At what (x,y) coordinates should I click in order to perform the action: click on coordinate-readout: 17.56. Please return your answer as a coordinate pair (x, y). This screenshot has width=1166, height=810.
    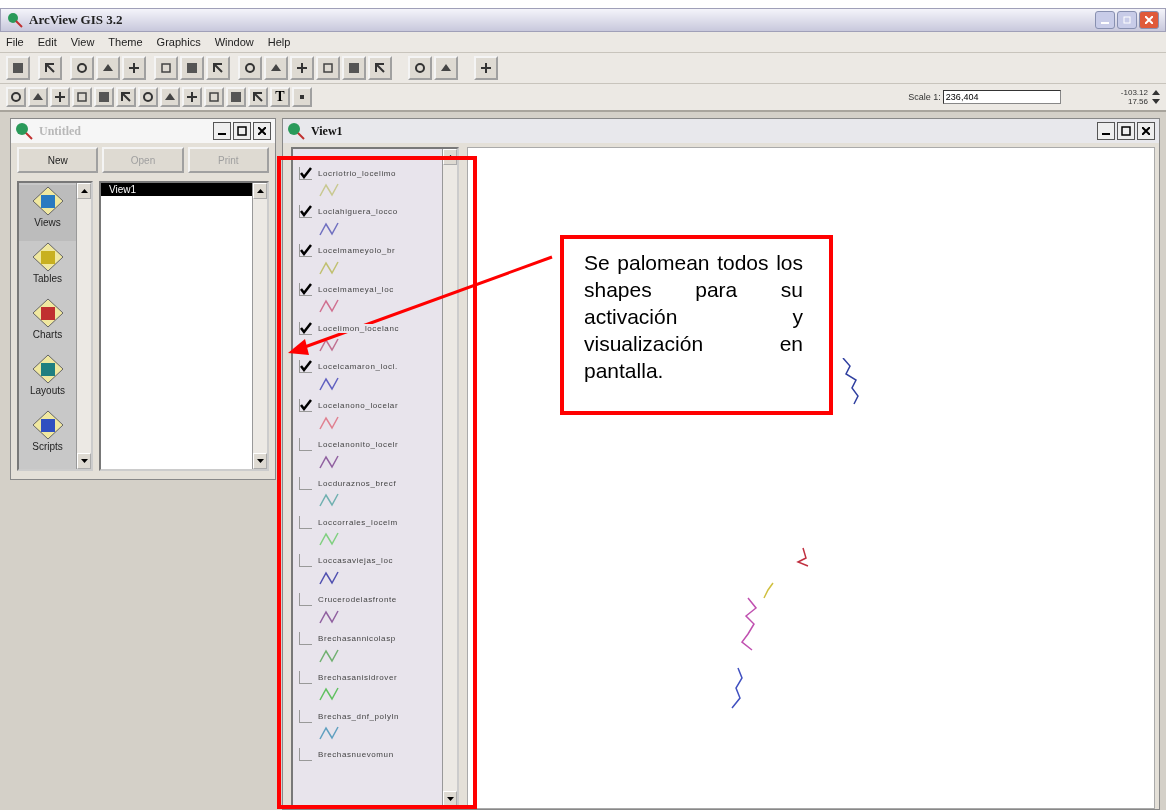
    Looking at the image, I should click on (1137, 101).